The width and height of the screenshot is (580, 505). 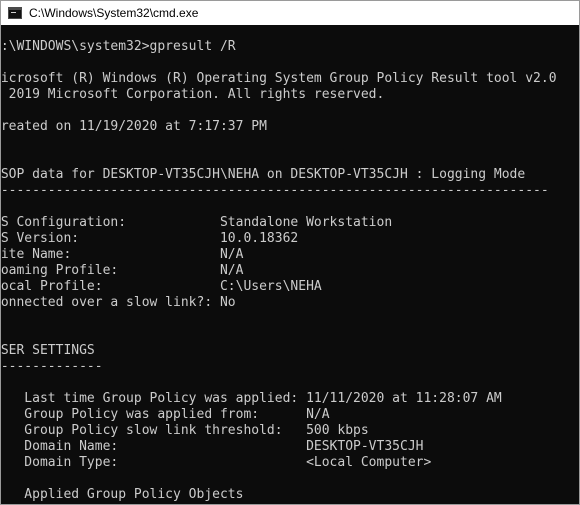 What do you see at coordinates (48, 350) in the screenshot?
I see `console-line: USER SETTINGS` at bounding box center [48, 350].